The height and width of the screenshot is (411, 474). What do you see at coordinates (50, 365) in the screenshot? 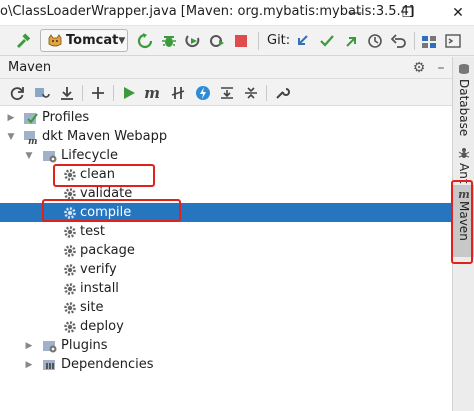
I see `dependencies-folder-icon` at bounding box center [50, 365].